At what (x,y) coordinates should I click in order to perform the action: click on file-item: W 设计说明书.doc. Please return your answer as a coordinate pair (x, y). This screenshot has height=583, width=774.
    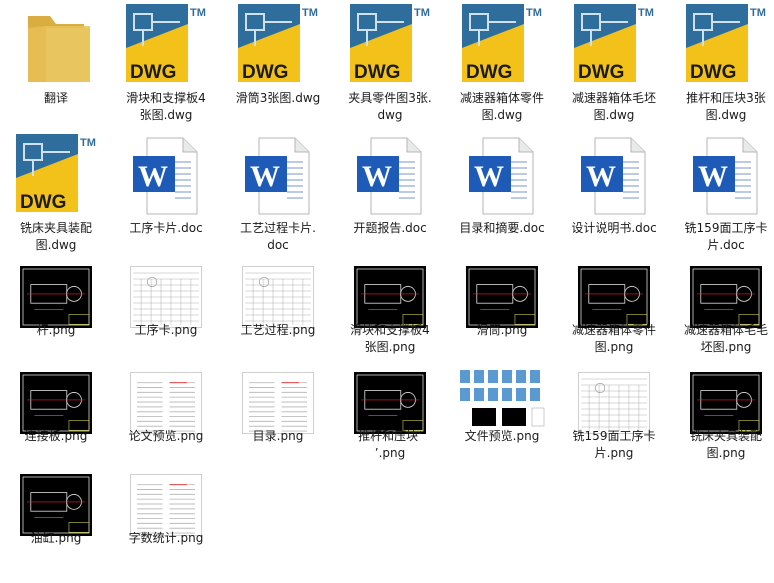
    Looking at the image, I should click on (614, 192).